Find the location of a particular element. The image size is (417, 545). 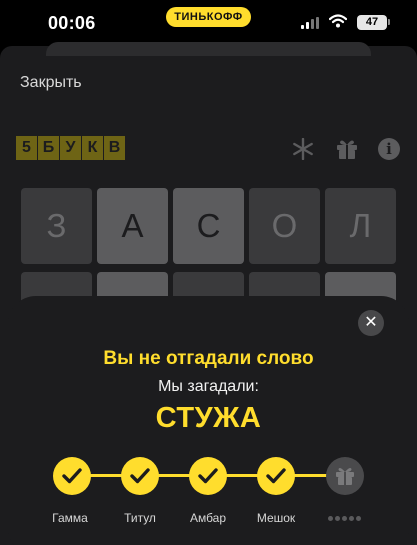

step-label: Гамма is located at coordinates (70, 518).